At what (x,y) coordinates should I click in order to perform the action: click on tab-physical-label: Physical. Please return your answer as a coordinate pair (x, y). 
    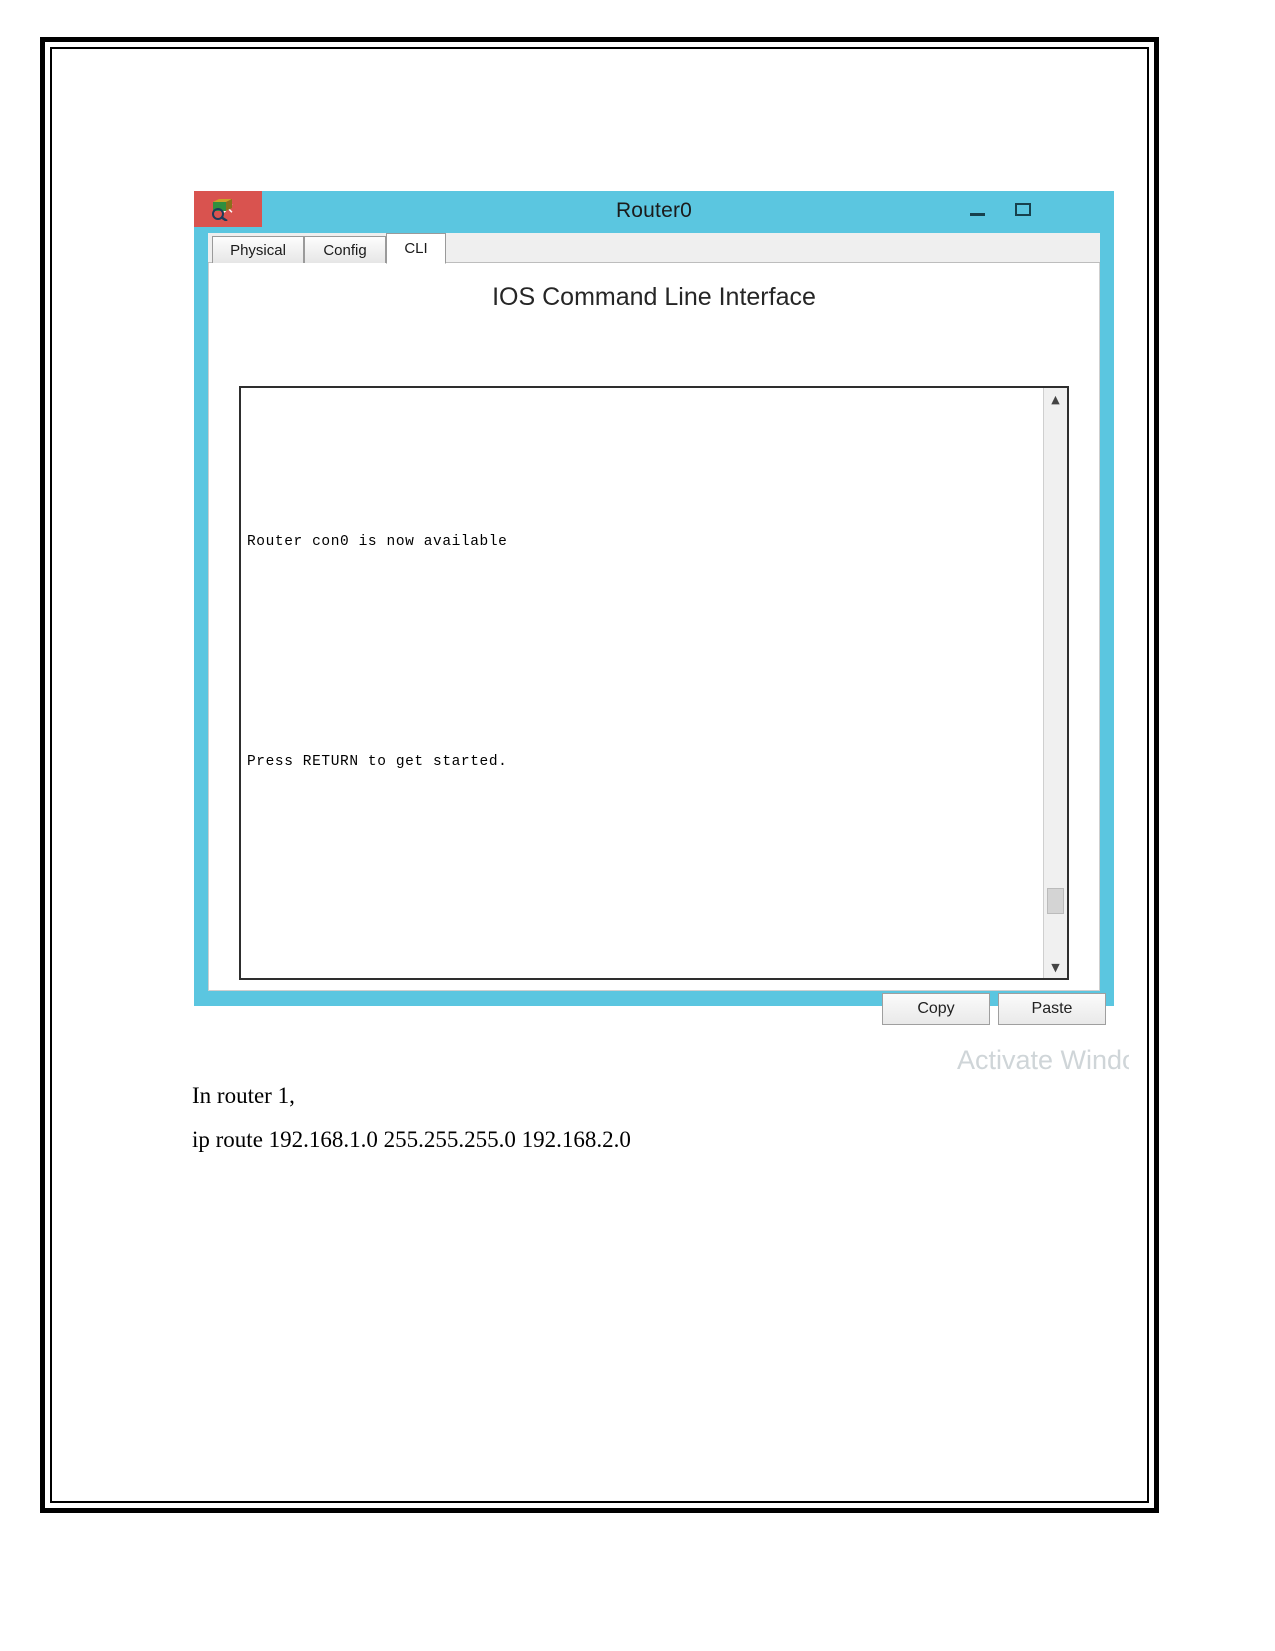
    Looking at the image, I should click on (258, 250).